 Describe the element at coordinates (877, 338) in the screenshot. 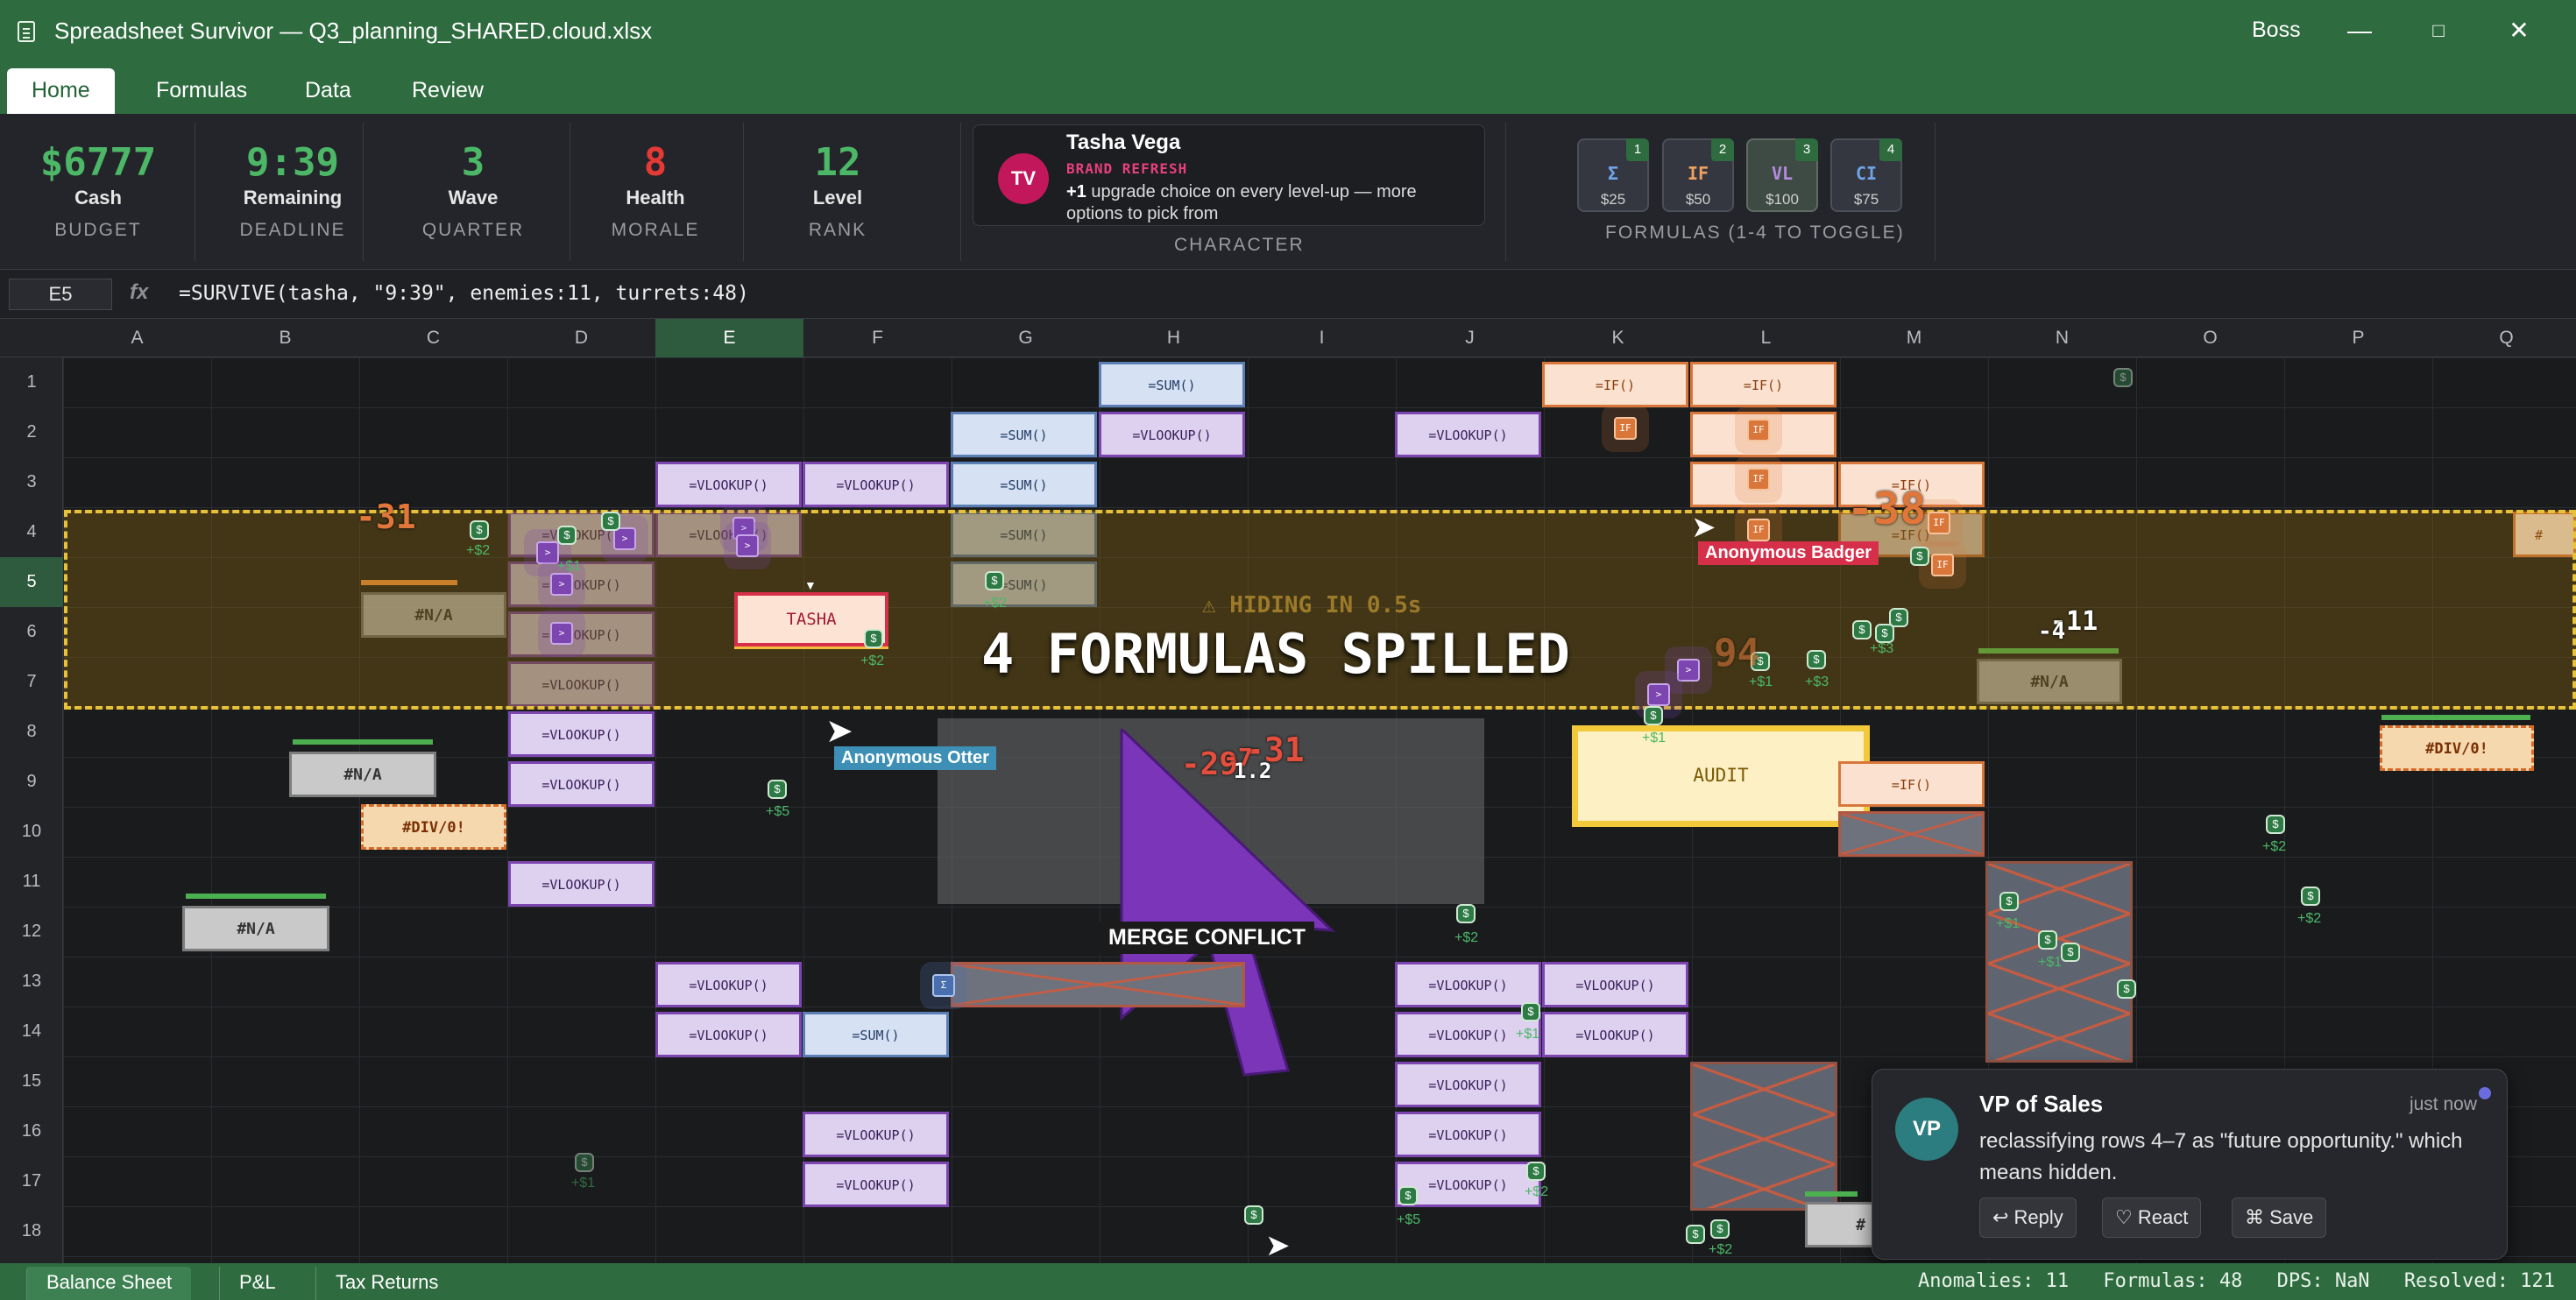

I see `column-header-f: F` at that location.